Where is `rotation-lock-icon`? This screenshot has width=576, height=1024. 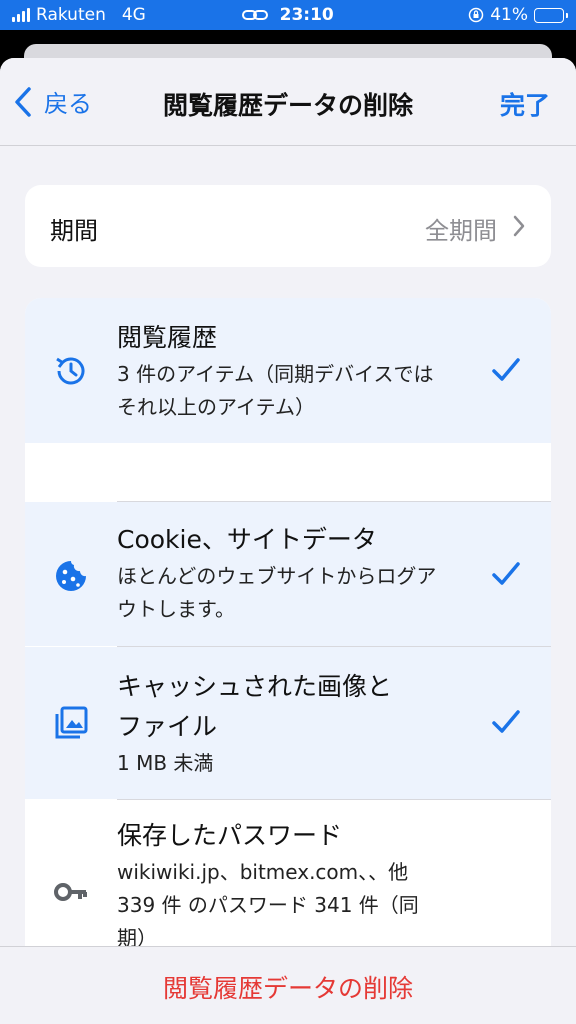 rotation-lock-icon is located at coordinates (476, 15).